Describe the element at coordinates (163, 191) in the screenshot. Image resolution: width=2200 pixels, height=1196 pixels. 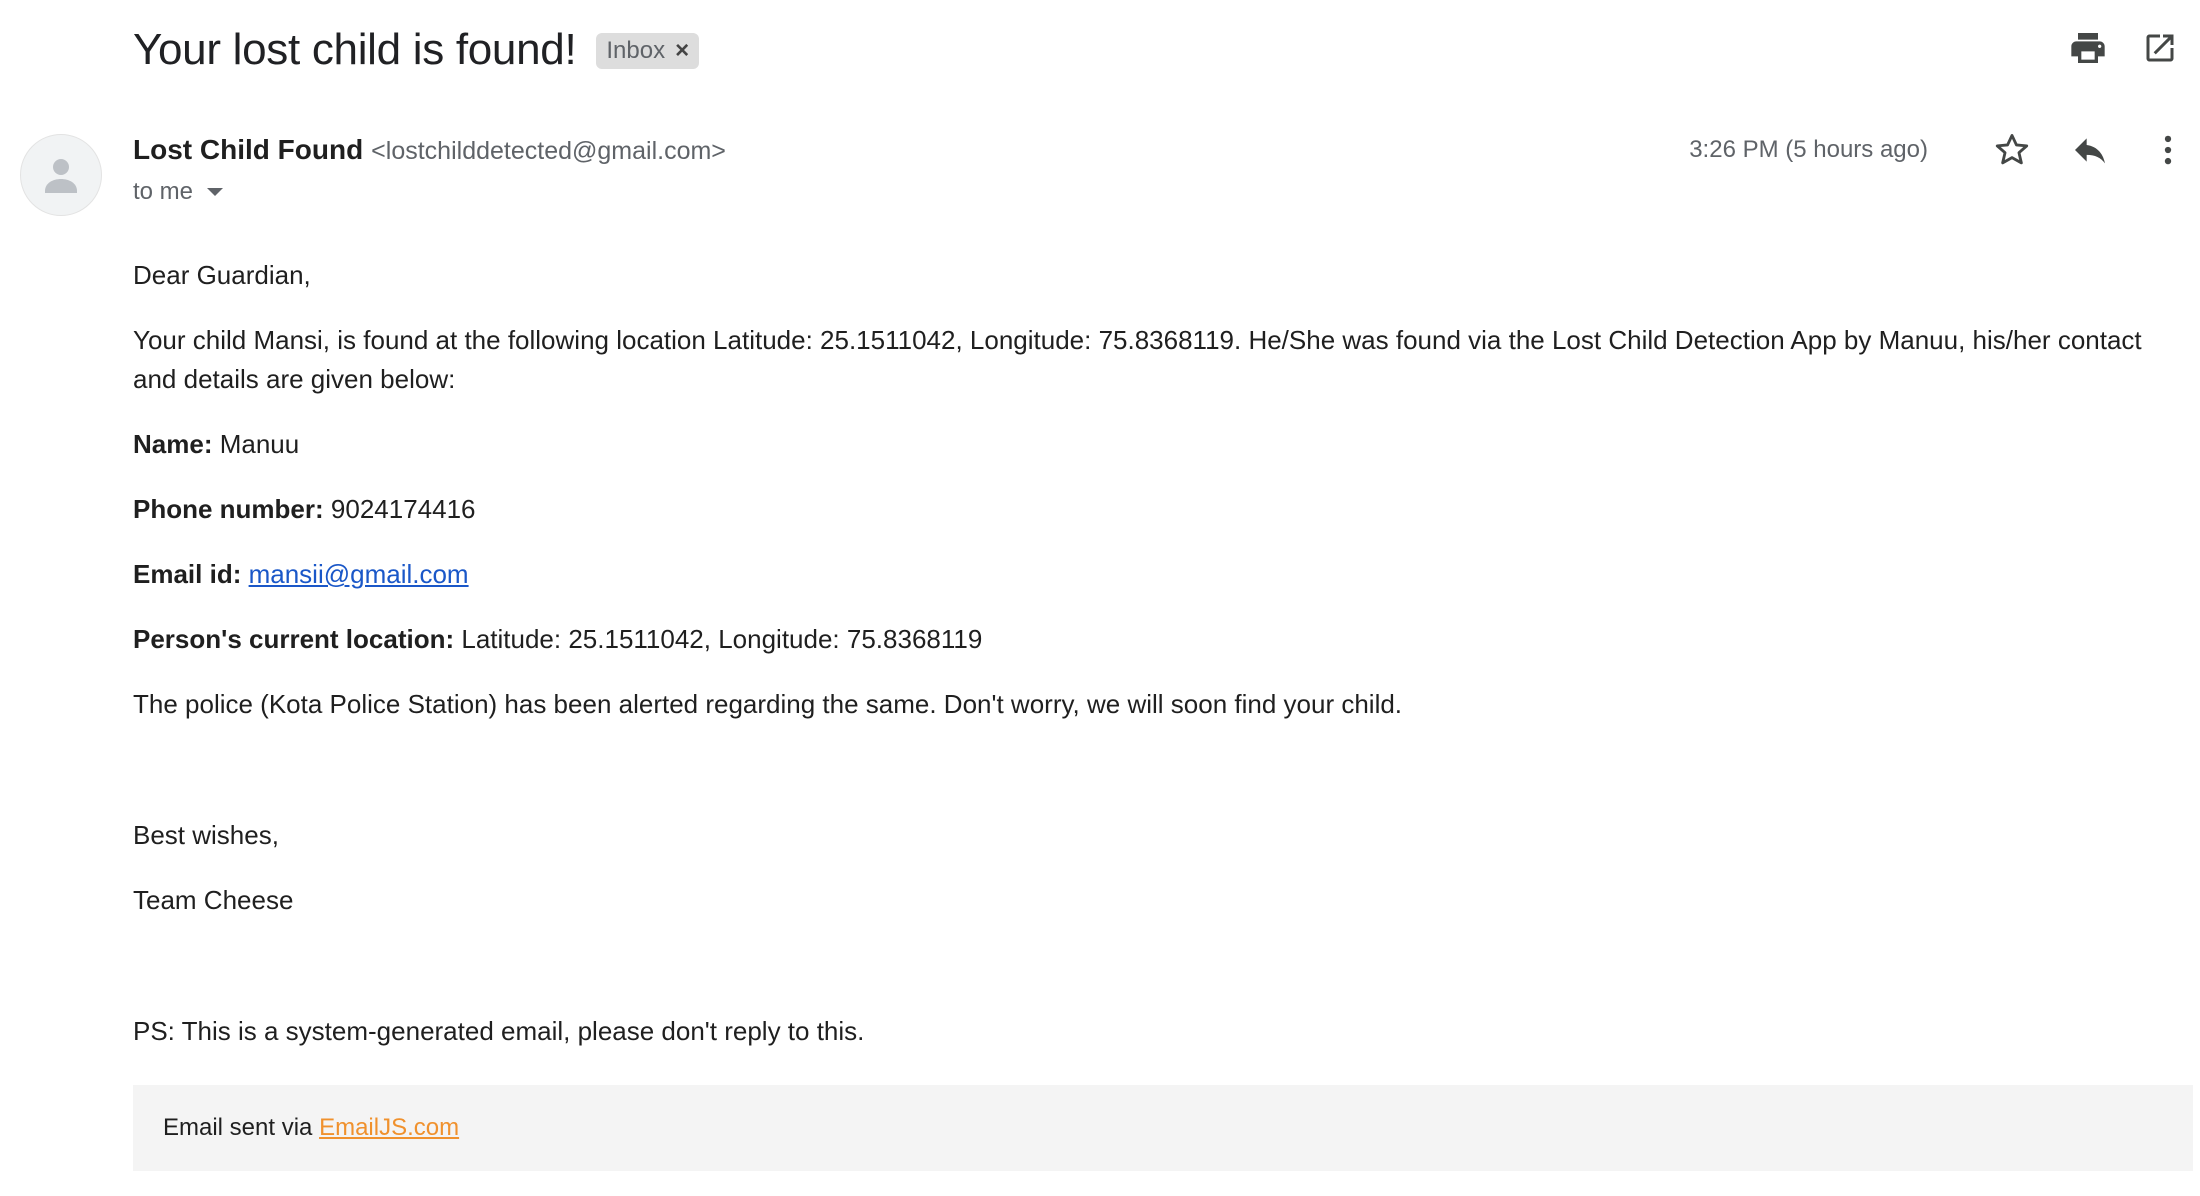
I see `recipient-text: to me` at that location.